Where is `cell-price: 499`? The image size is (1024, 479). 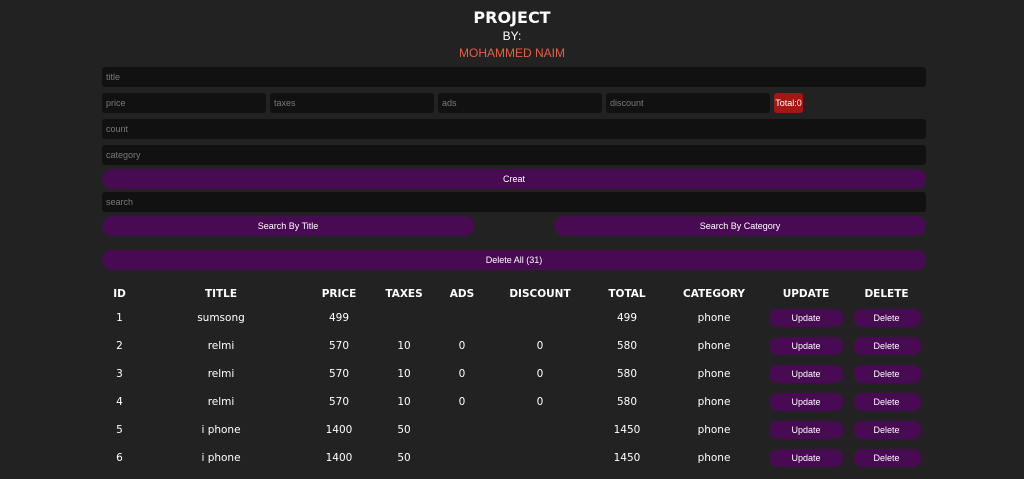 cell-price: 499 is located at coordinates (339, 318).